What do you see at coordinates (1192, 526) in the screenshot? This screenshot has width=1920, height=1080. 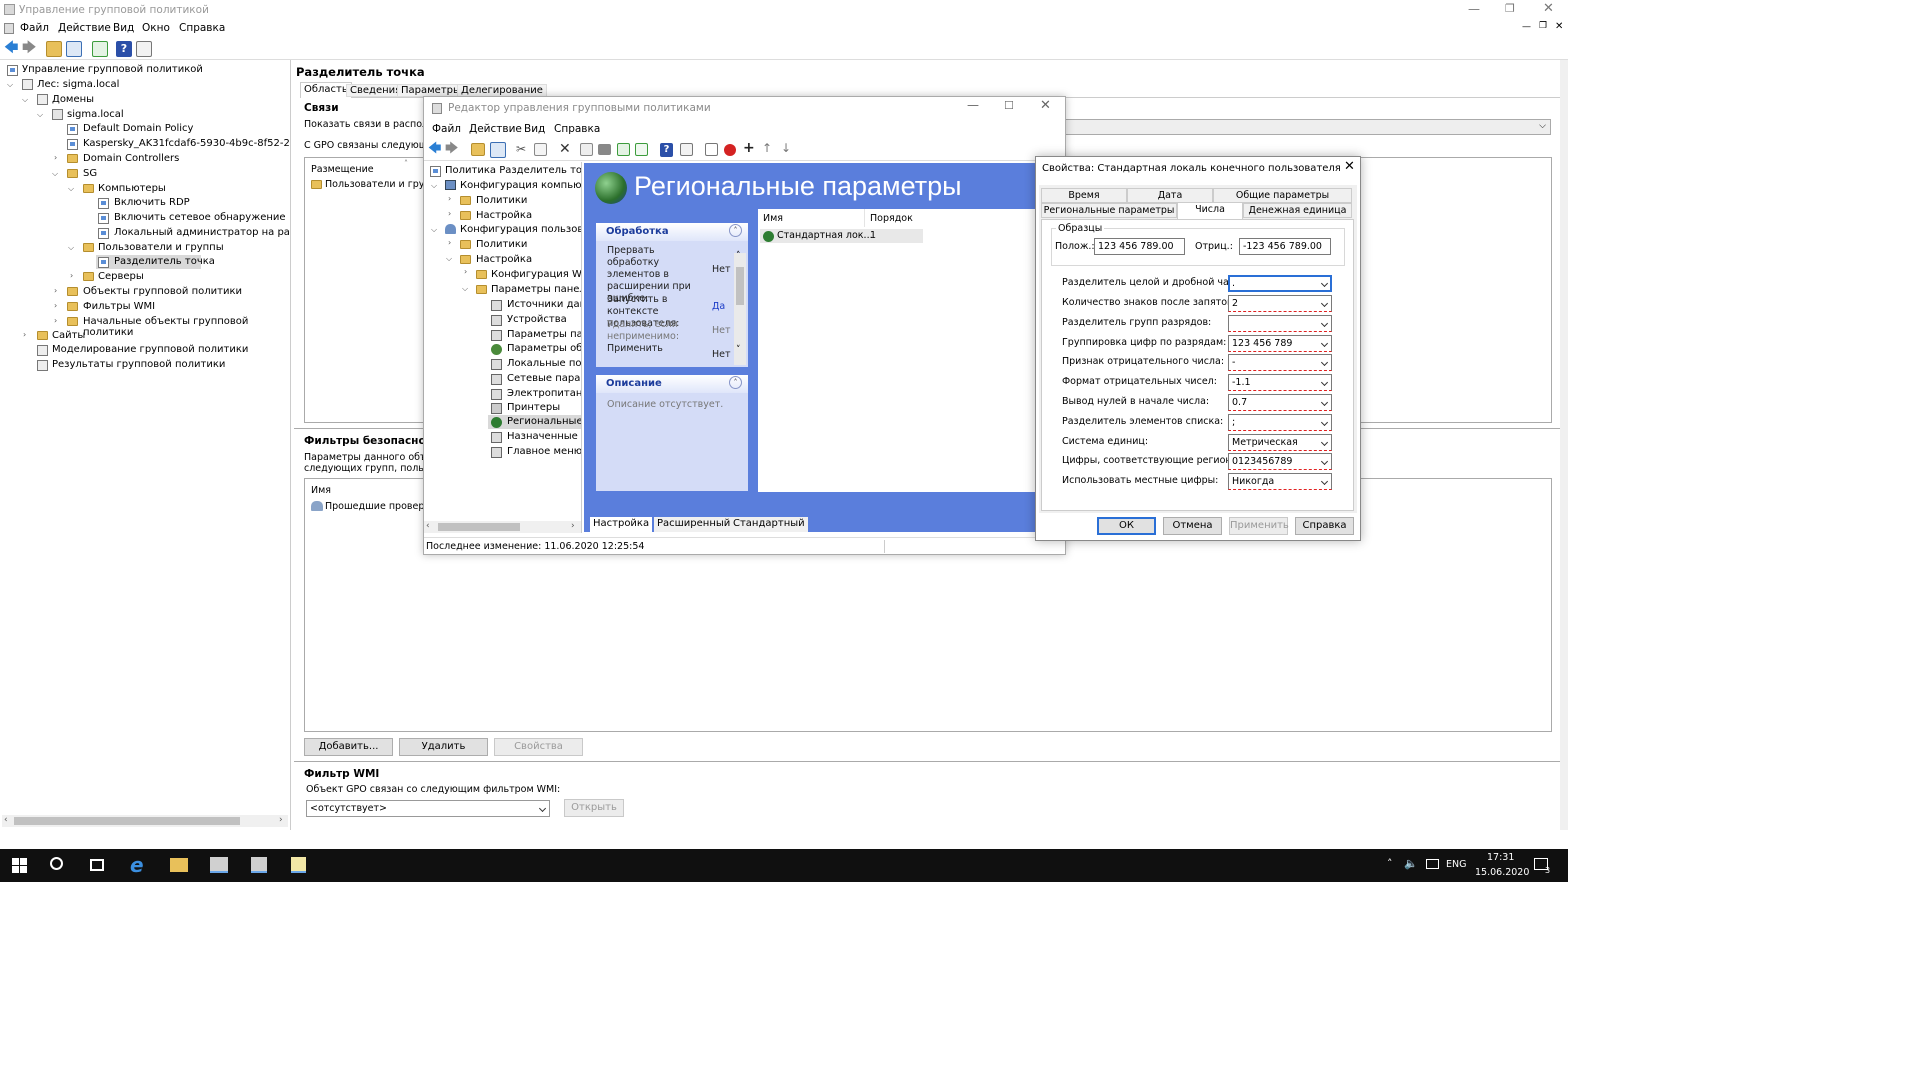 I see `cancel-button: Отмена` at bounding box center [1192, 526].